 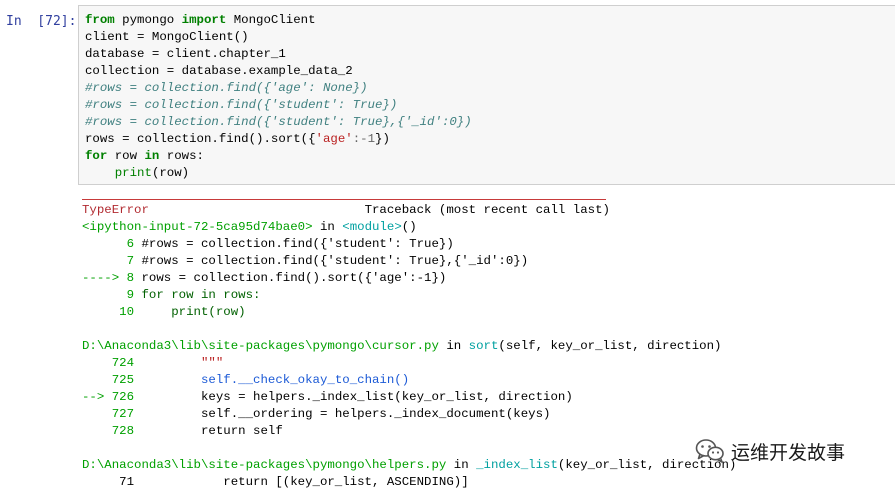 I want to click on watermark-text: 运维开发故事, so click(x=788, y=452).